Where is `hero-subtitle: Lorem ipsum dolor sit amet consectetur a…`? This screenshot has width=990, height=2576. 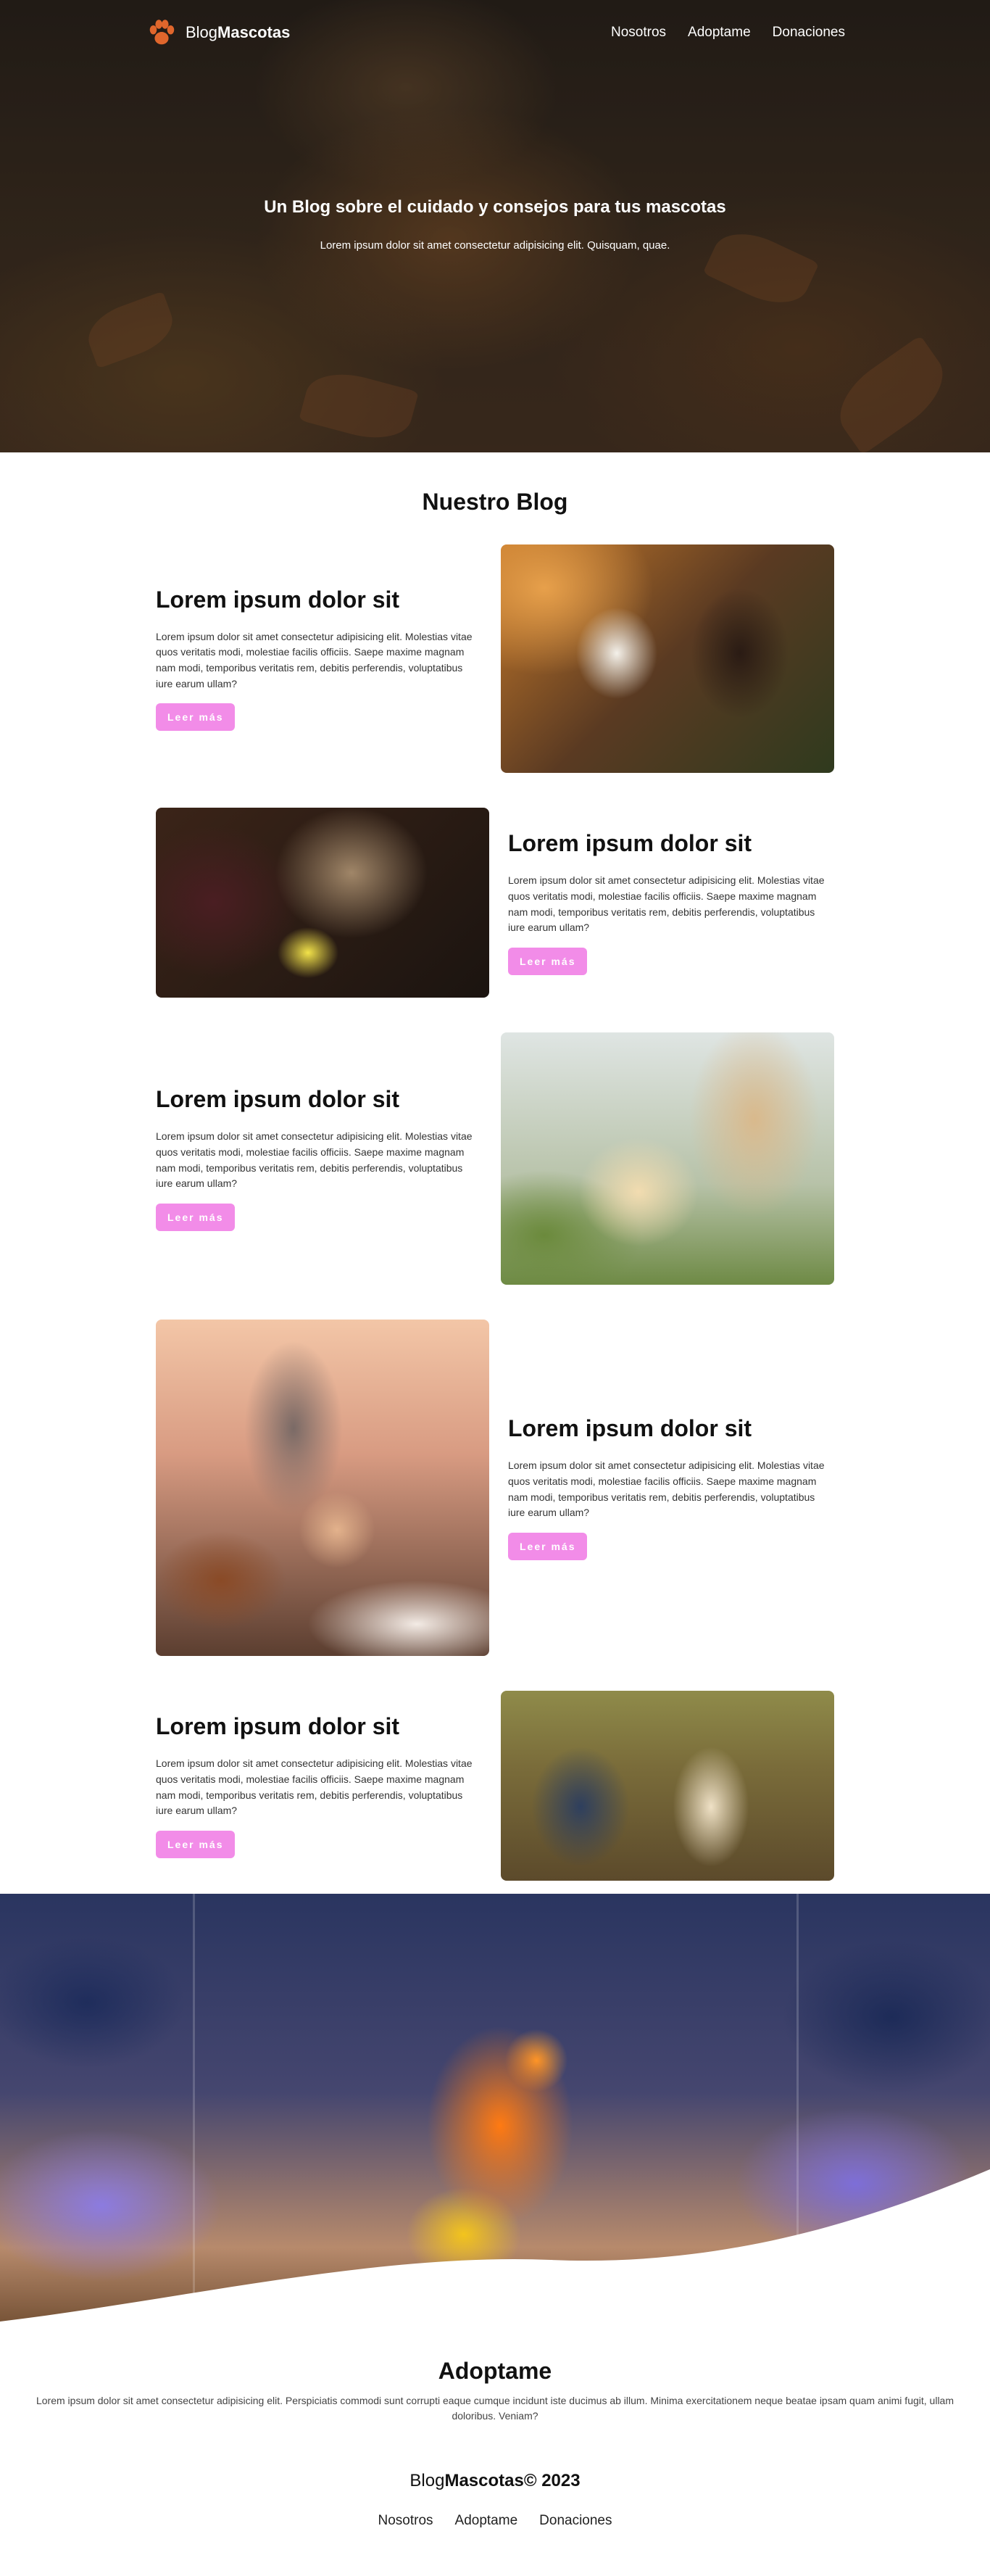 hero-subtitle: Lorem ipsum dolor sit amet consectetur a… is located at coordinates (495, 245).